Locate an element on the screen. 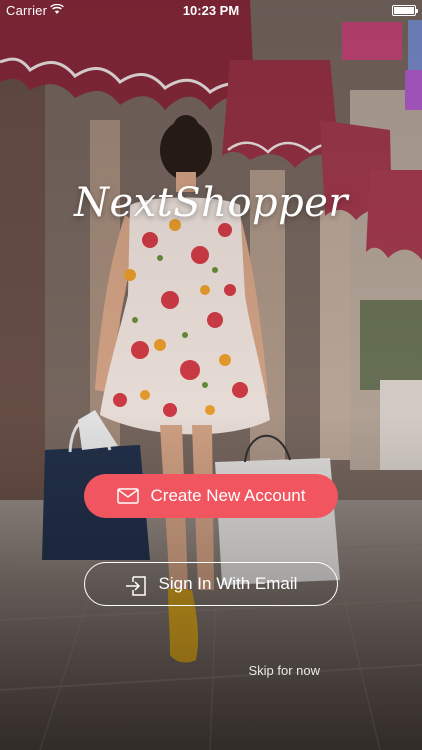 Image resolution: width=422 pixels, height=750 pixels. status-time: 10:23 PM is located at coordinates (211, 10).